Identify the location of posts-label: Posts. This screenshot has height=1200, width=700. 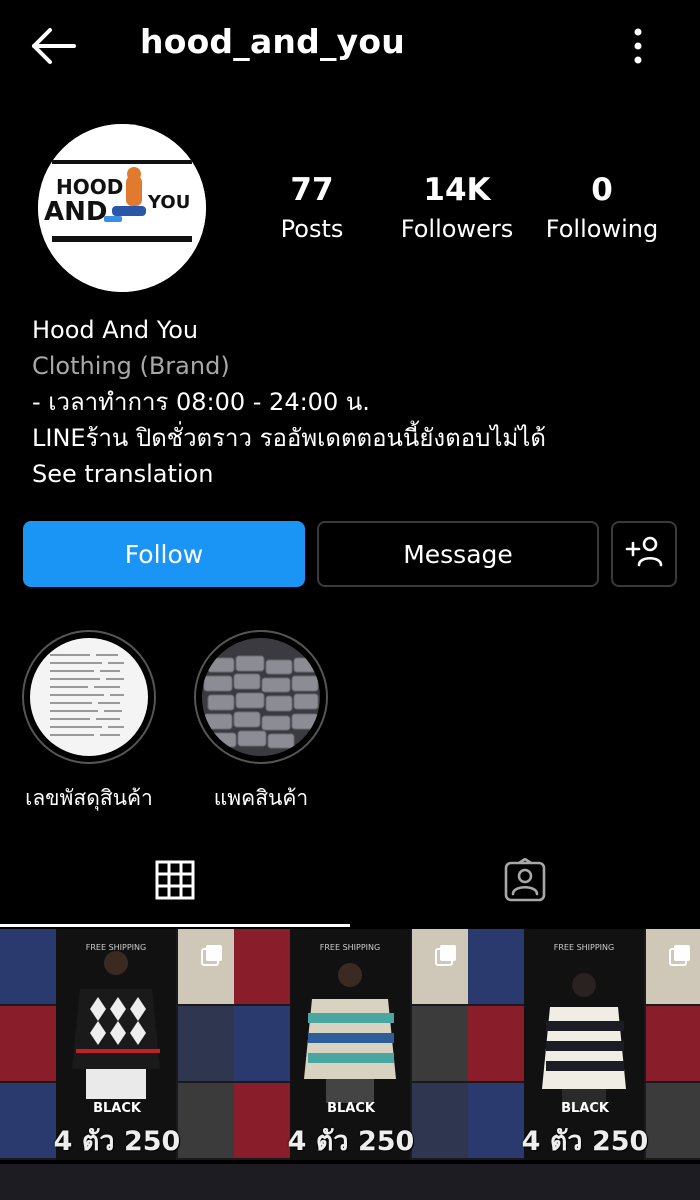
(312, 229).